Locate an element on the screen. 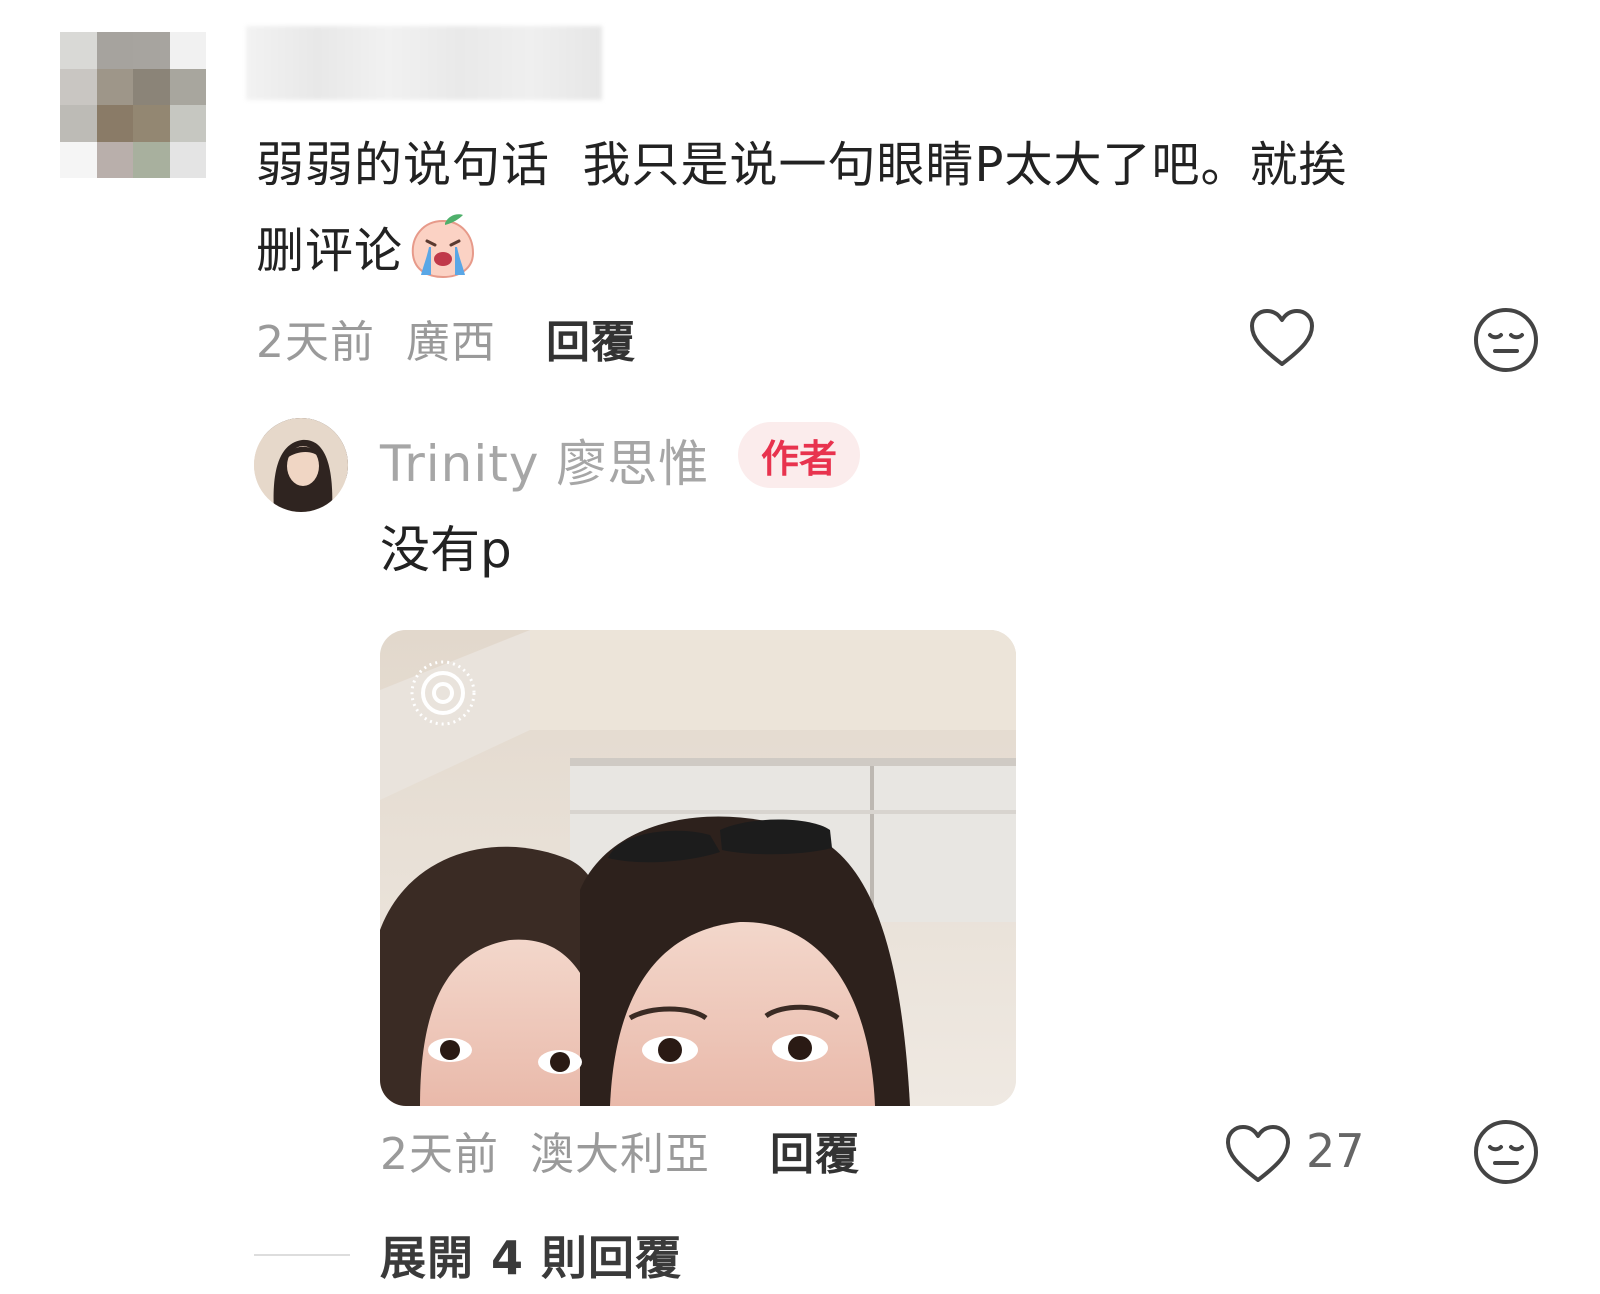 This screenshot has height=1294, width=1600. dislike-button is located at coordinates (1506, 340).